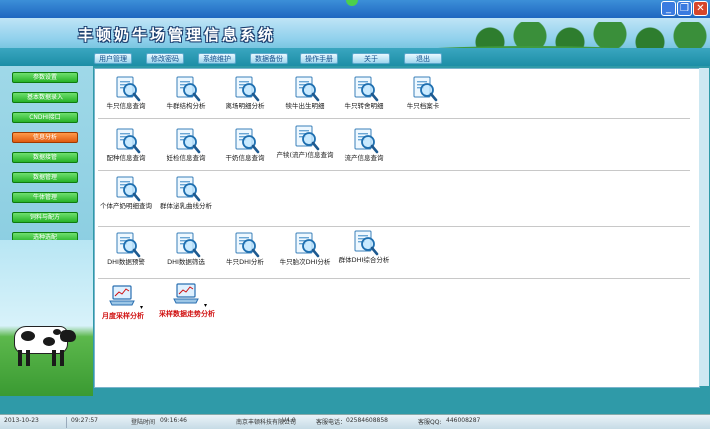 This screenshot has height=429, width=710. I want to click on item-abortion-info-query: 流产信息查询, so click(364, 149).